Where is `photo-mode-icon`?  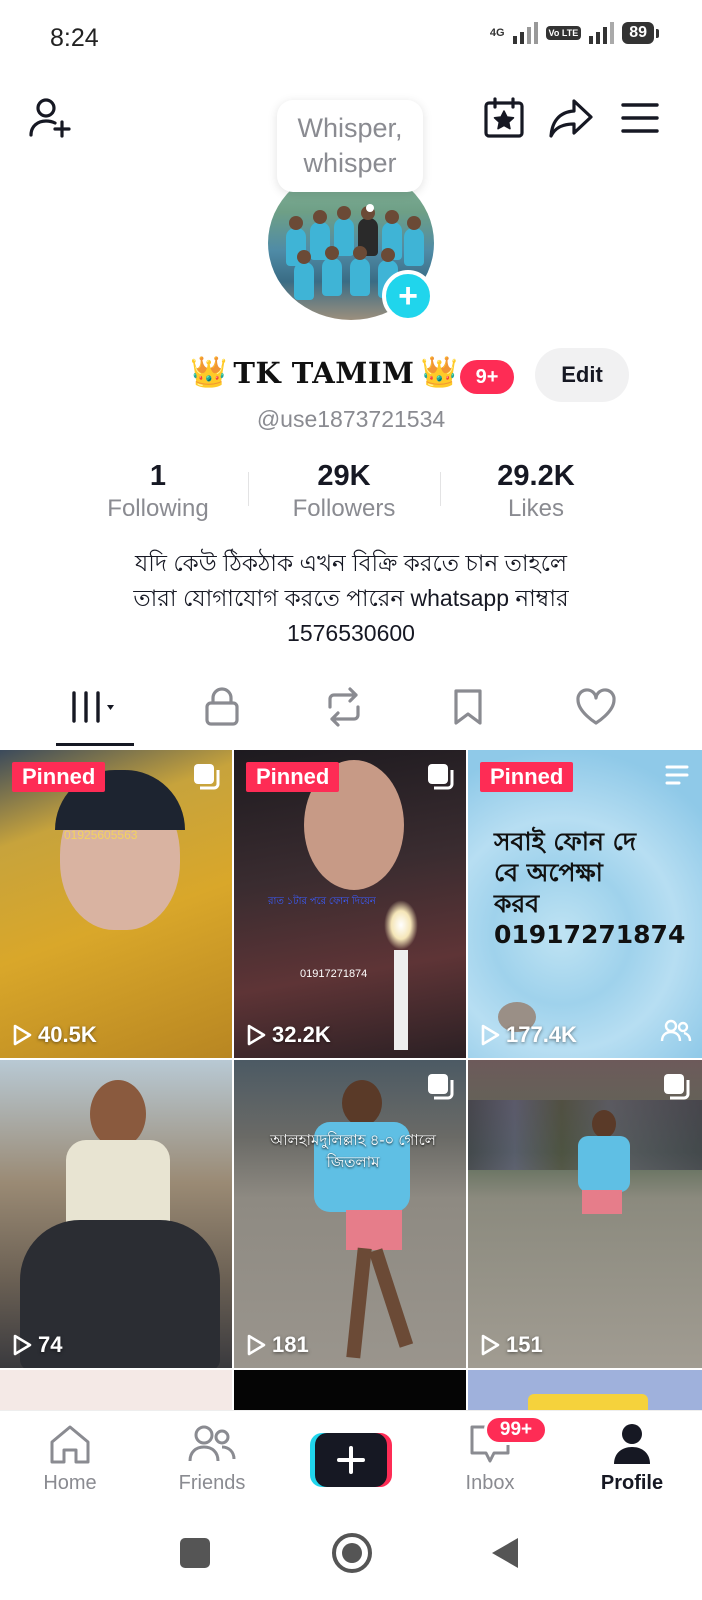
photo-mode-icon is located at coordinates (677, 777).